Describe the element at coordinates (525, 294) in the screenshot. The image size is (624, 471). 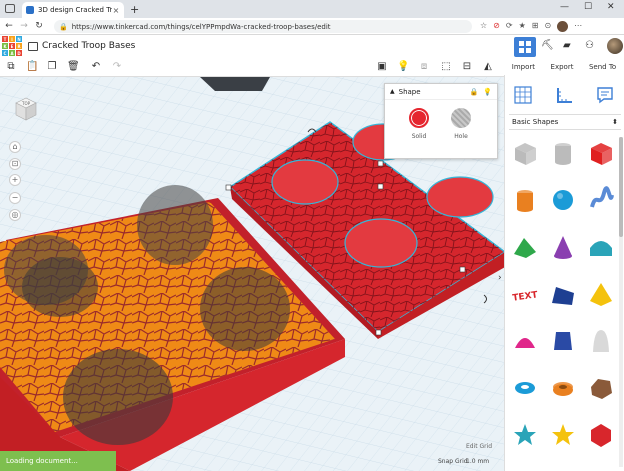
I see `shape-text: TEXT` at that location.